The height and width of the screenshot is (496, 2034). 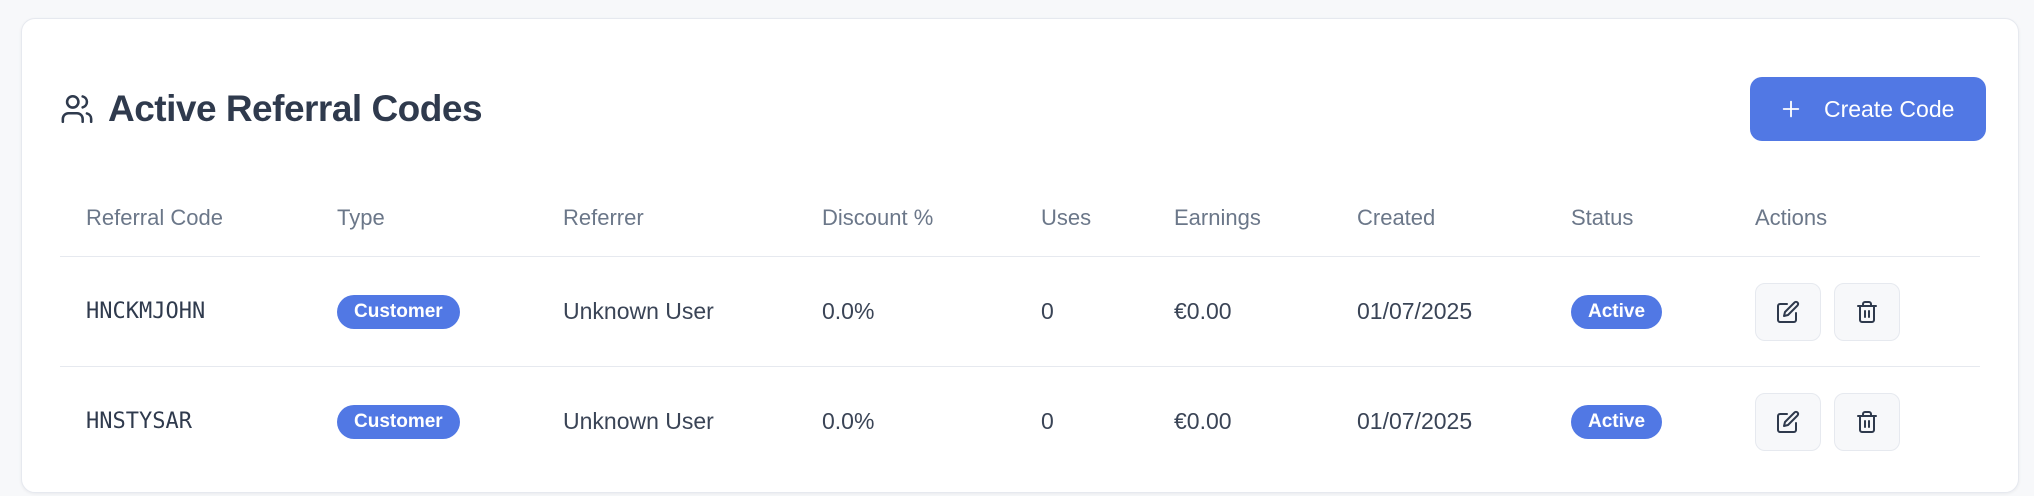 I want to click on column-header-earnings: Earnings, so click(x=1239, y=218).